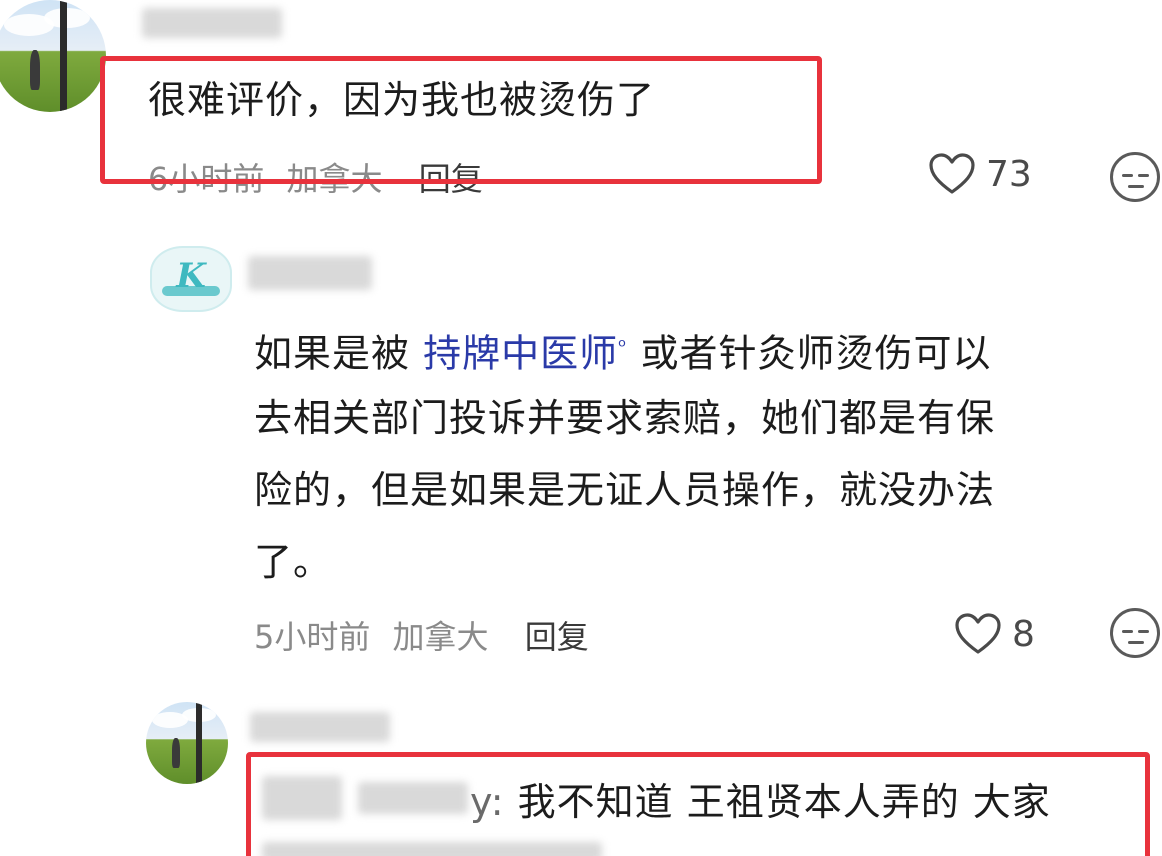  I want to click on comment-2-line-4: 了。, so click(293, 562).